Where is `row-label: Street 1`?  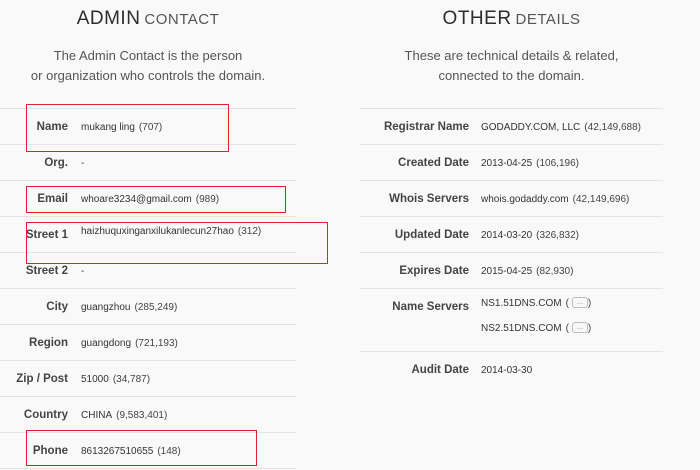
row-label: Street 1 is located at coordinates (46, 235).